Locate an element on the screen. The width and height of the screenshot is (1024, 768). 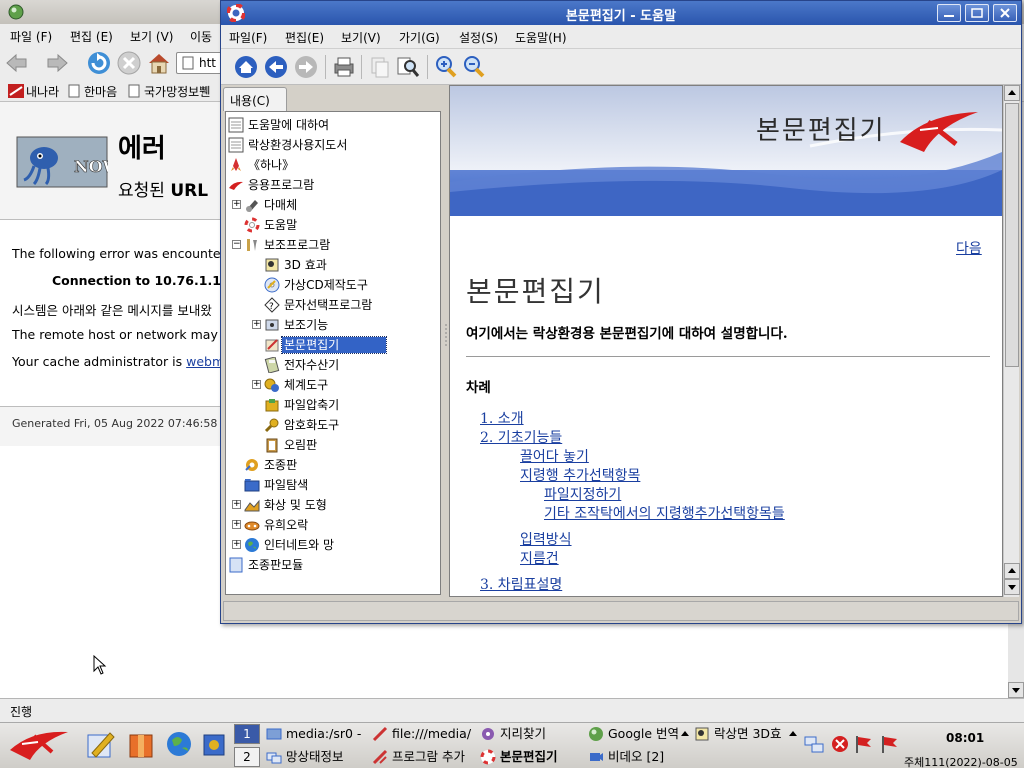
status-text: 진행 is located at coordinates (21, 712).